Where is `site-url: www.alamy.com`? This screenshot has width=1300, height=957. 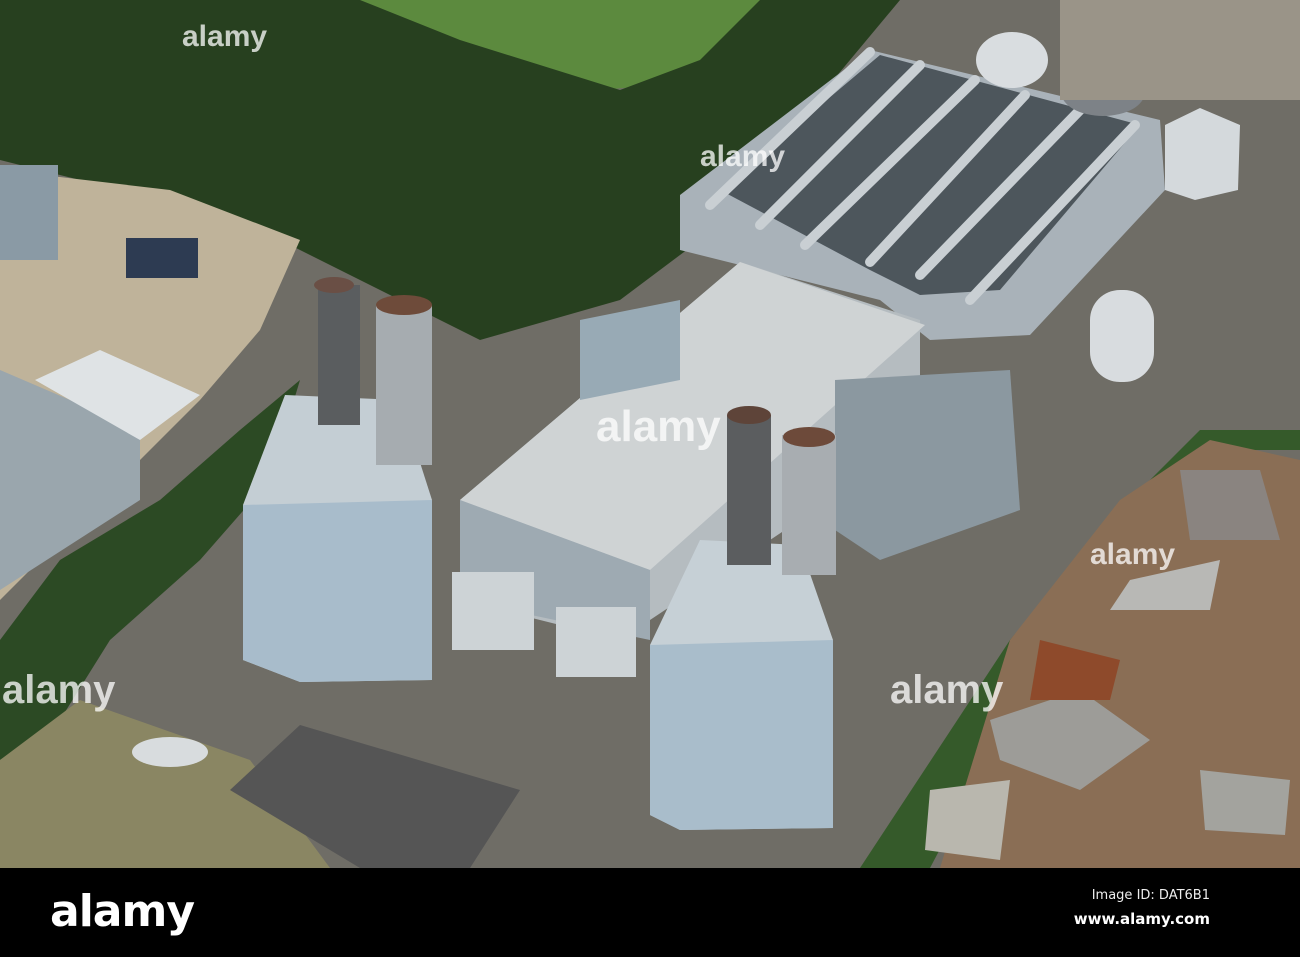 site-url: www.alamy.com is located at coordinates (1141, 919).